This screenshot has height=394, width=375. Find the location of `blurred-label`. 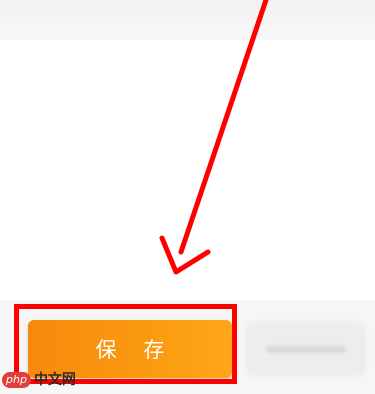

blurred-label is located at coordinates (306, 349).